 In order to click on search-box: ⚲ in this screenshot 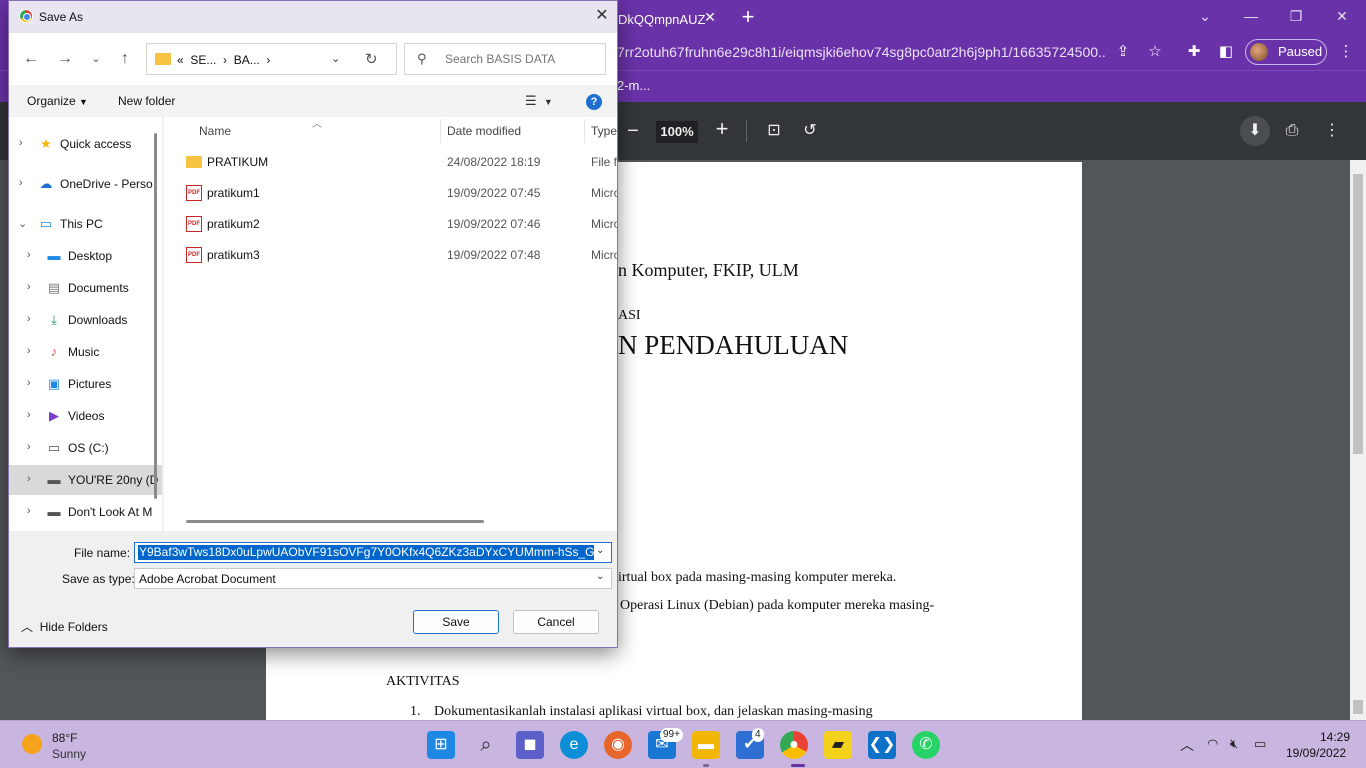, I will do `click(505, 59)`.